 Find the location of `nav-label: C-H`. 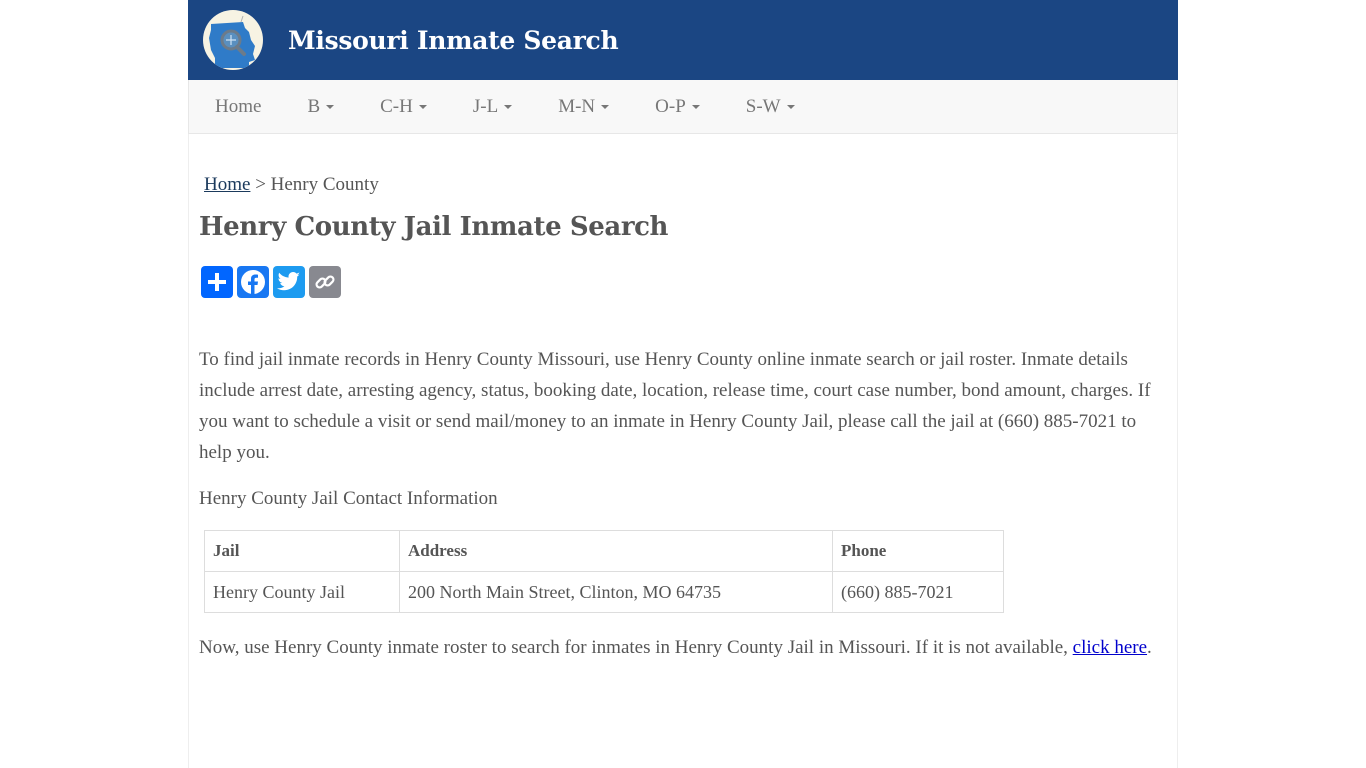

nav-label: C-H is located at coordinates (396, 106).